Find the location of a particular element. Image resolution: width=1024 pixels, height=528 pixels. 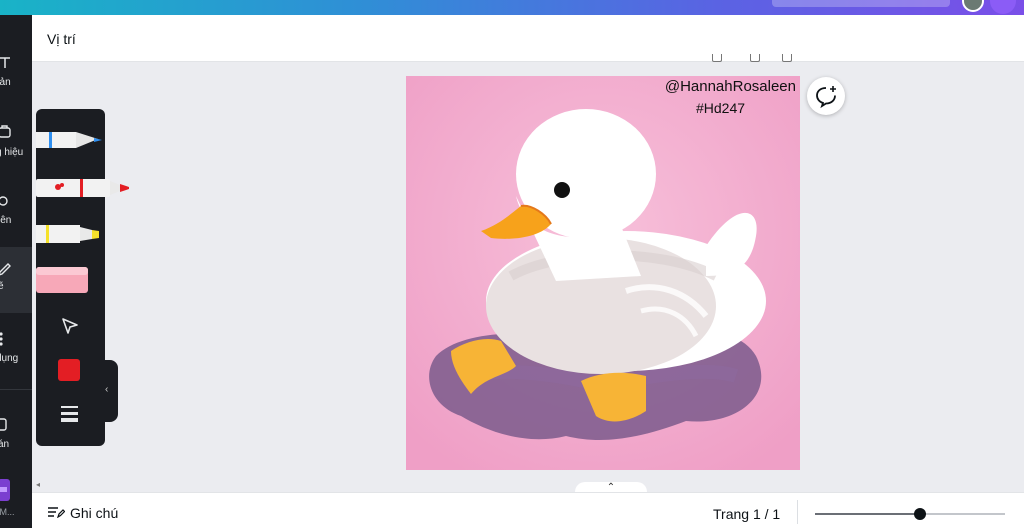

chevron-left-icon: ‹ is located at coordinates (107, 389).